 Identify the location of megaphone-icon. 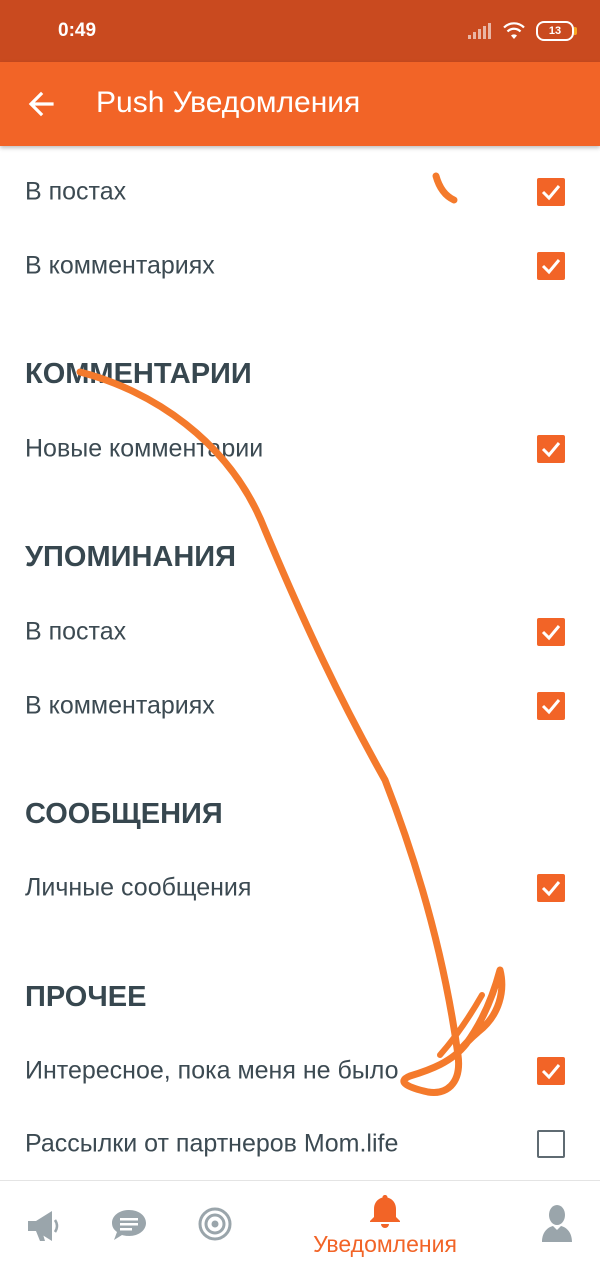
(43, 1226).